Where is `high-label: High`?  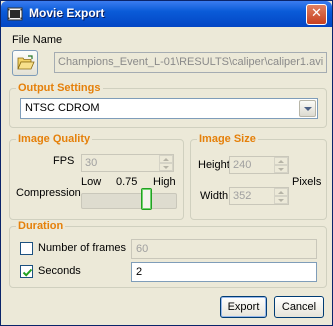
high-label: High is located at coordinates (164, 182).